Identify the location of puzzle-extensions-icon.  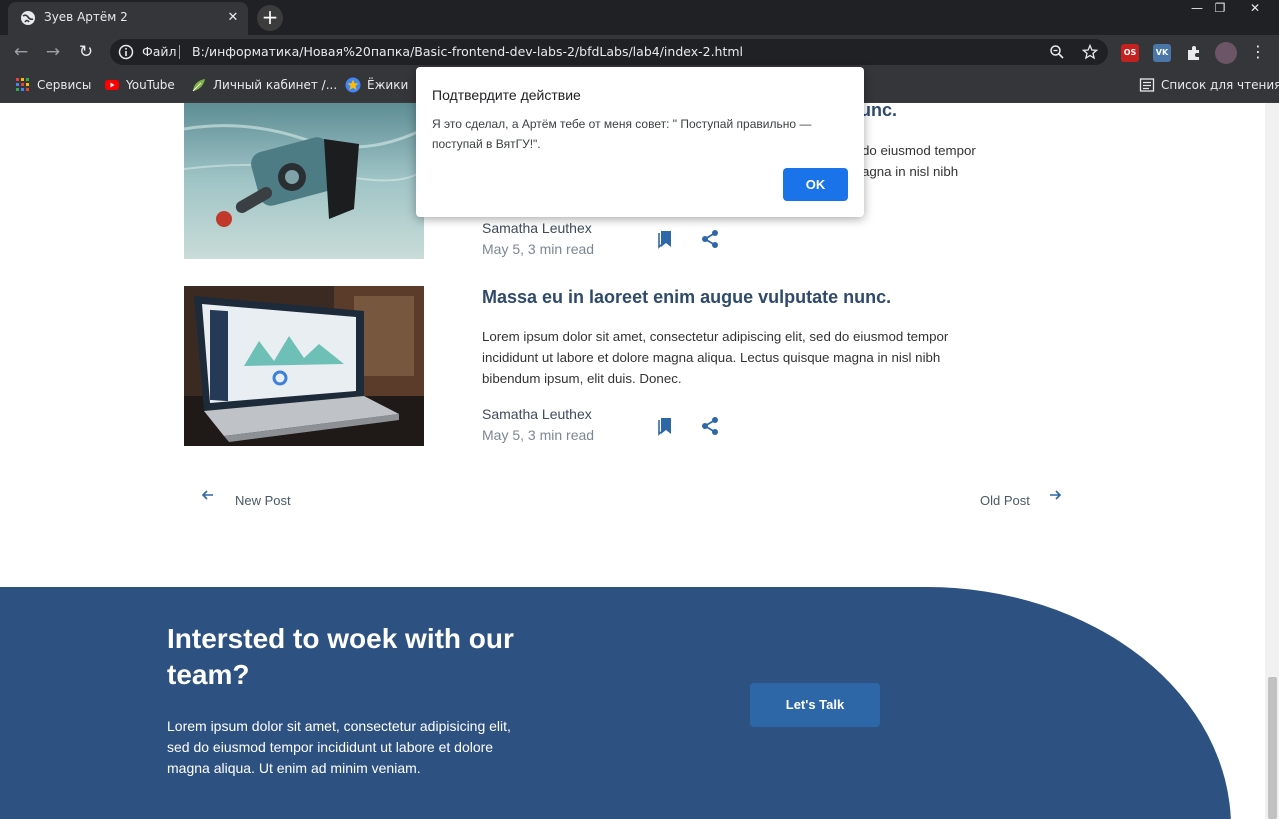
(1194, 53).